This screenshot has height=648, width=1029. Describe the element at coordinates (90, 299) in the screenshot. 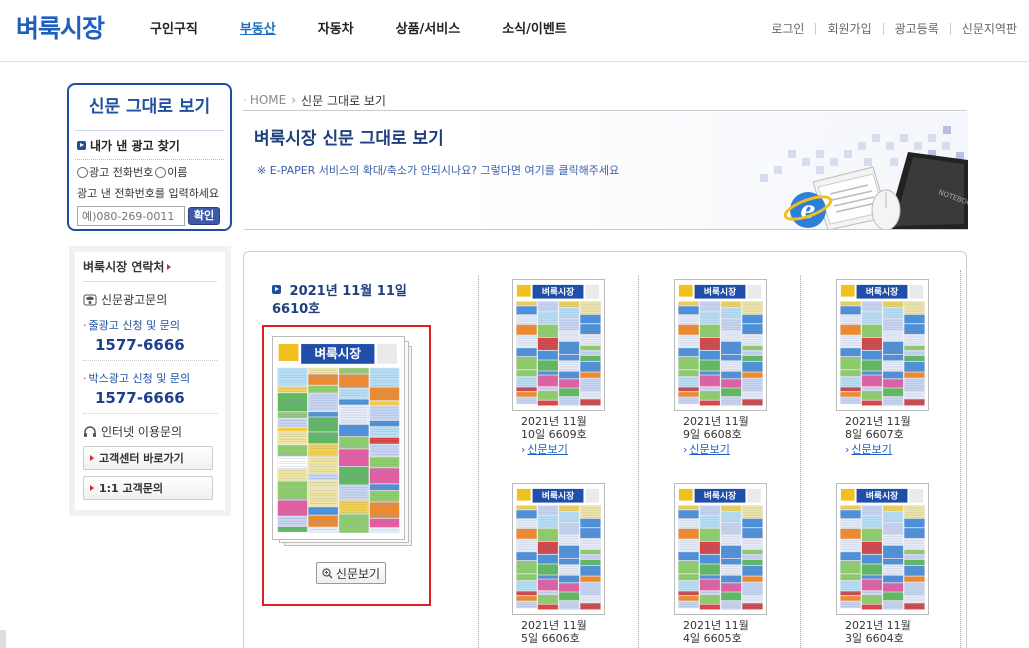

I see `phone-icon` at that location.